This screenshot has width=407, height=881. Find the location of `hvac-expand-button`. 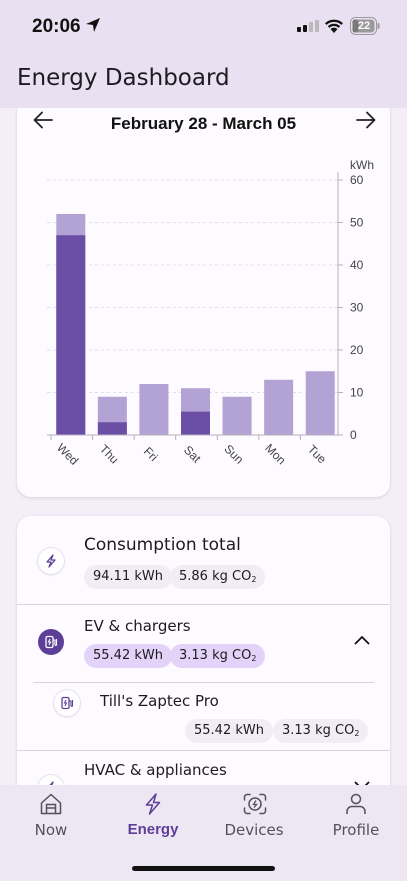

hvac-expand-button is located at coordinates (362, 779).